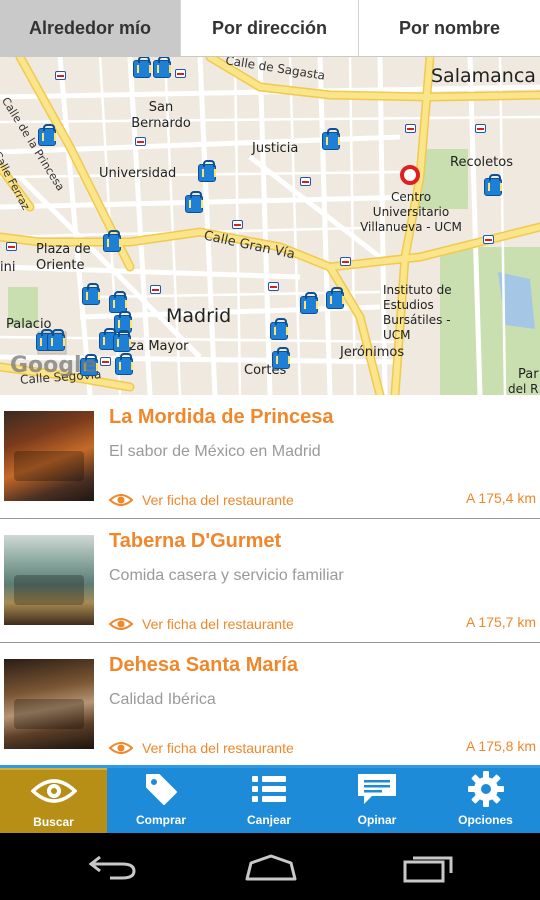  What do you see at coordinates (269, 789) in the screenshot?
I see `list-icon` at bounding box center [269, 789].